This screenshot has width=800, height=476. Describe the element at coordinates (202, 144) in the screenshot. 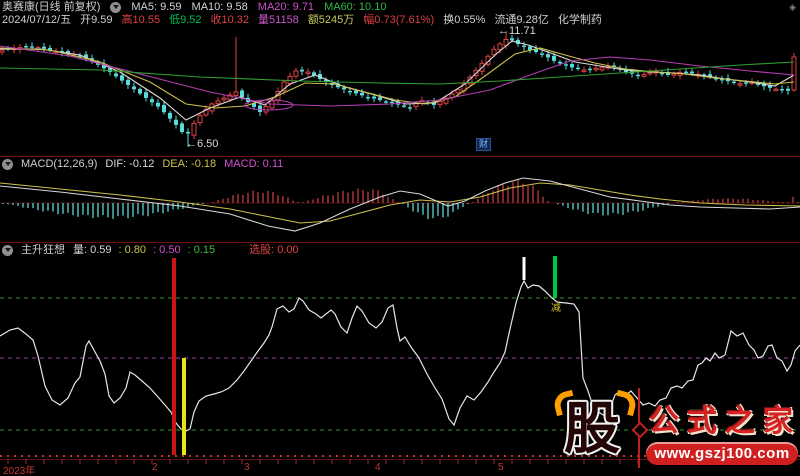

I see `low-price-label: ←6.50` at that location.